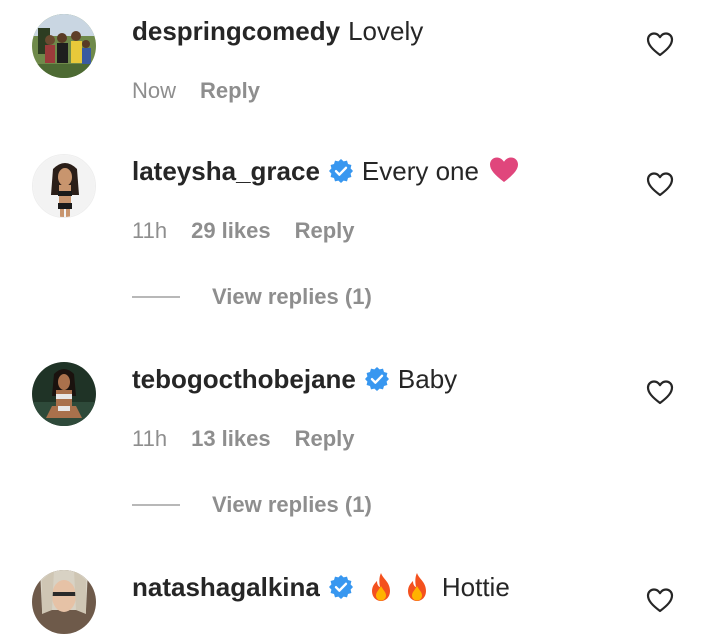 The height and width of the screenshot is (634, 720). Describe the element at coordinates (231, 439) in the screenshot. I see `comment-likes: 13 likes` at that location.